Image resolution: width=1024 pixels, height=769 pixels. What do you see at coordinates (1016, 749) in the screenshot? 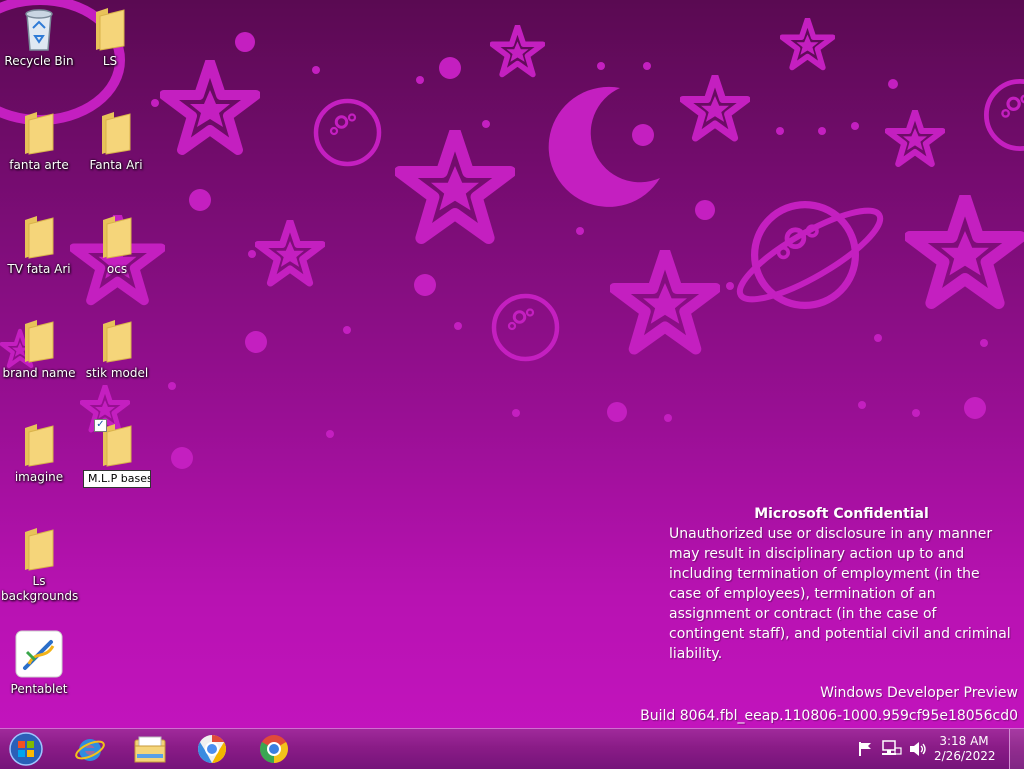
I see `show-desktop-button` at bounding box center [1016, 749].